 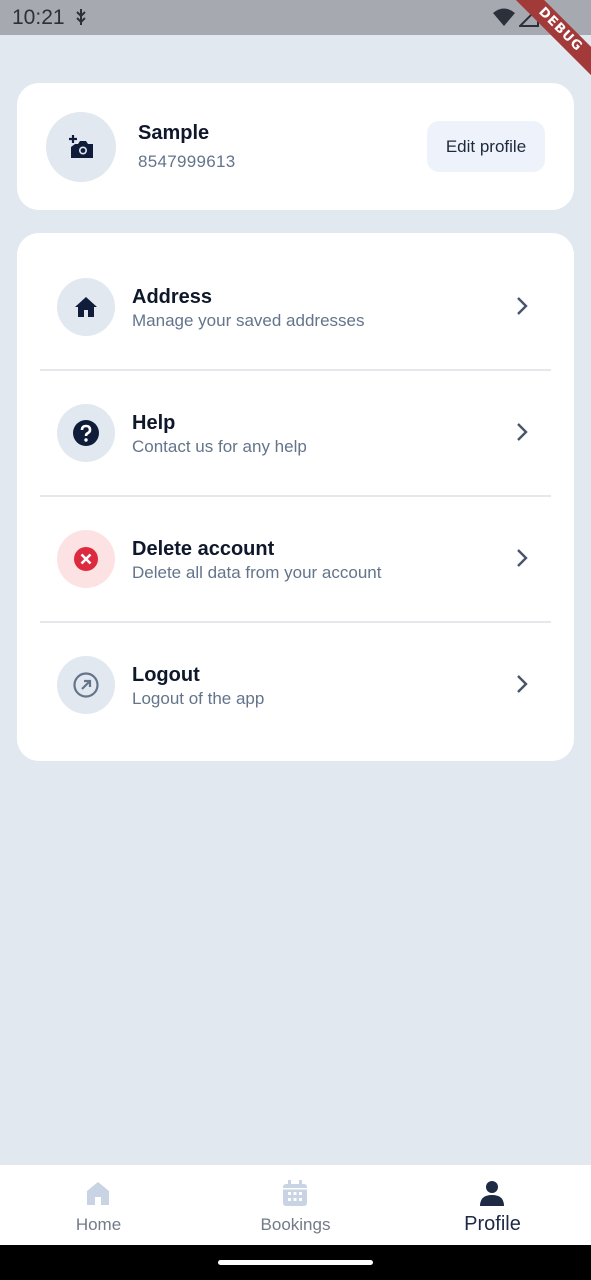 I want to click on nav-item-profile: Profile, so click(x=492, y=1205).